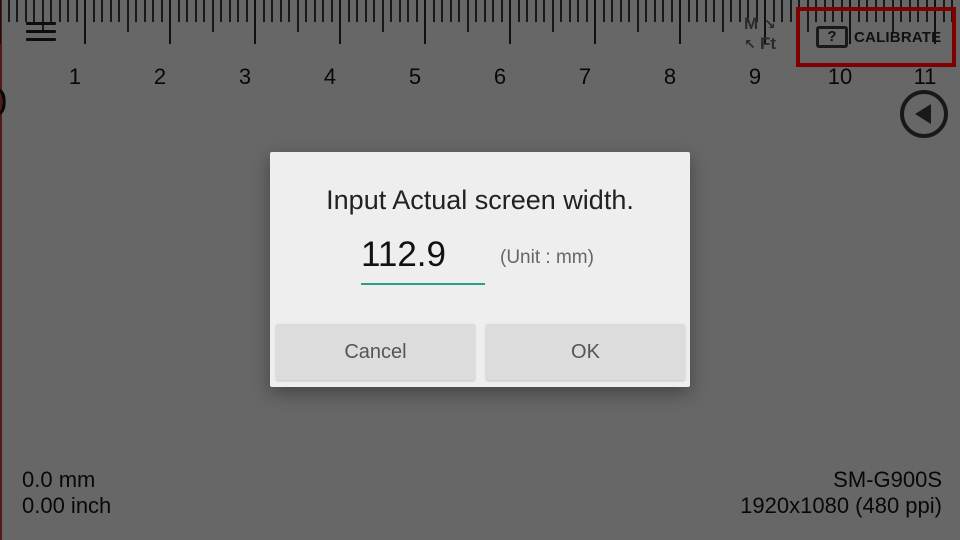 The width and height of the screenshot is (960, 540). I want to click on screen-width-field, so click(423, 259).